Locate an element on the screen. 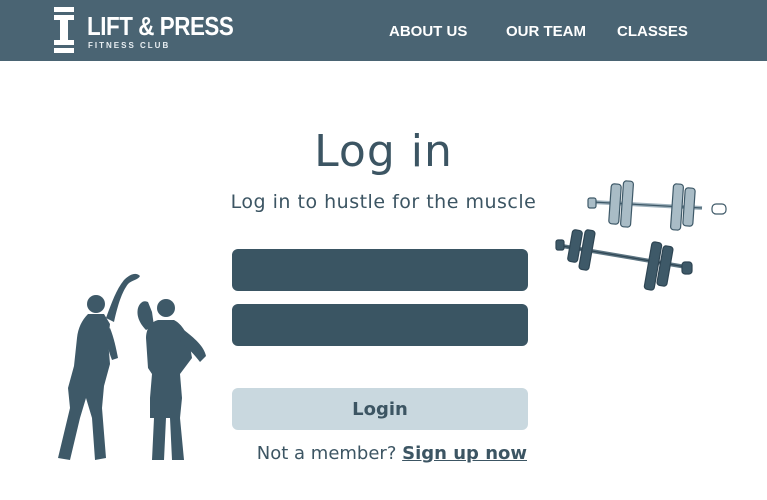  nav-about-us: ABOUT US is located at coordinates (428, 31).